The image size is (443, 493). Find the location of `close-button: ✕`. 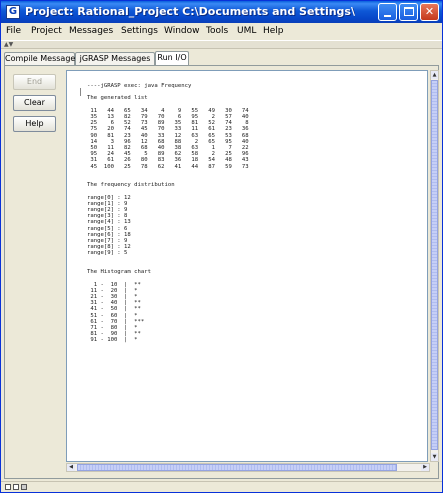

close-button: ✕ is located at coordinates (429, 12).